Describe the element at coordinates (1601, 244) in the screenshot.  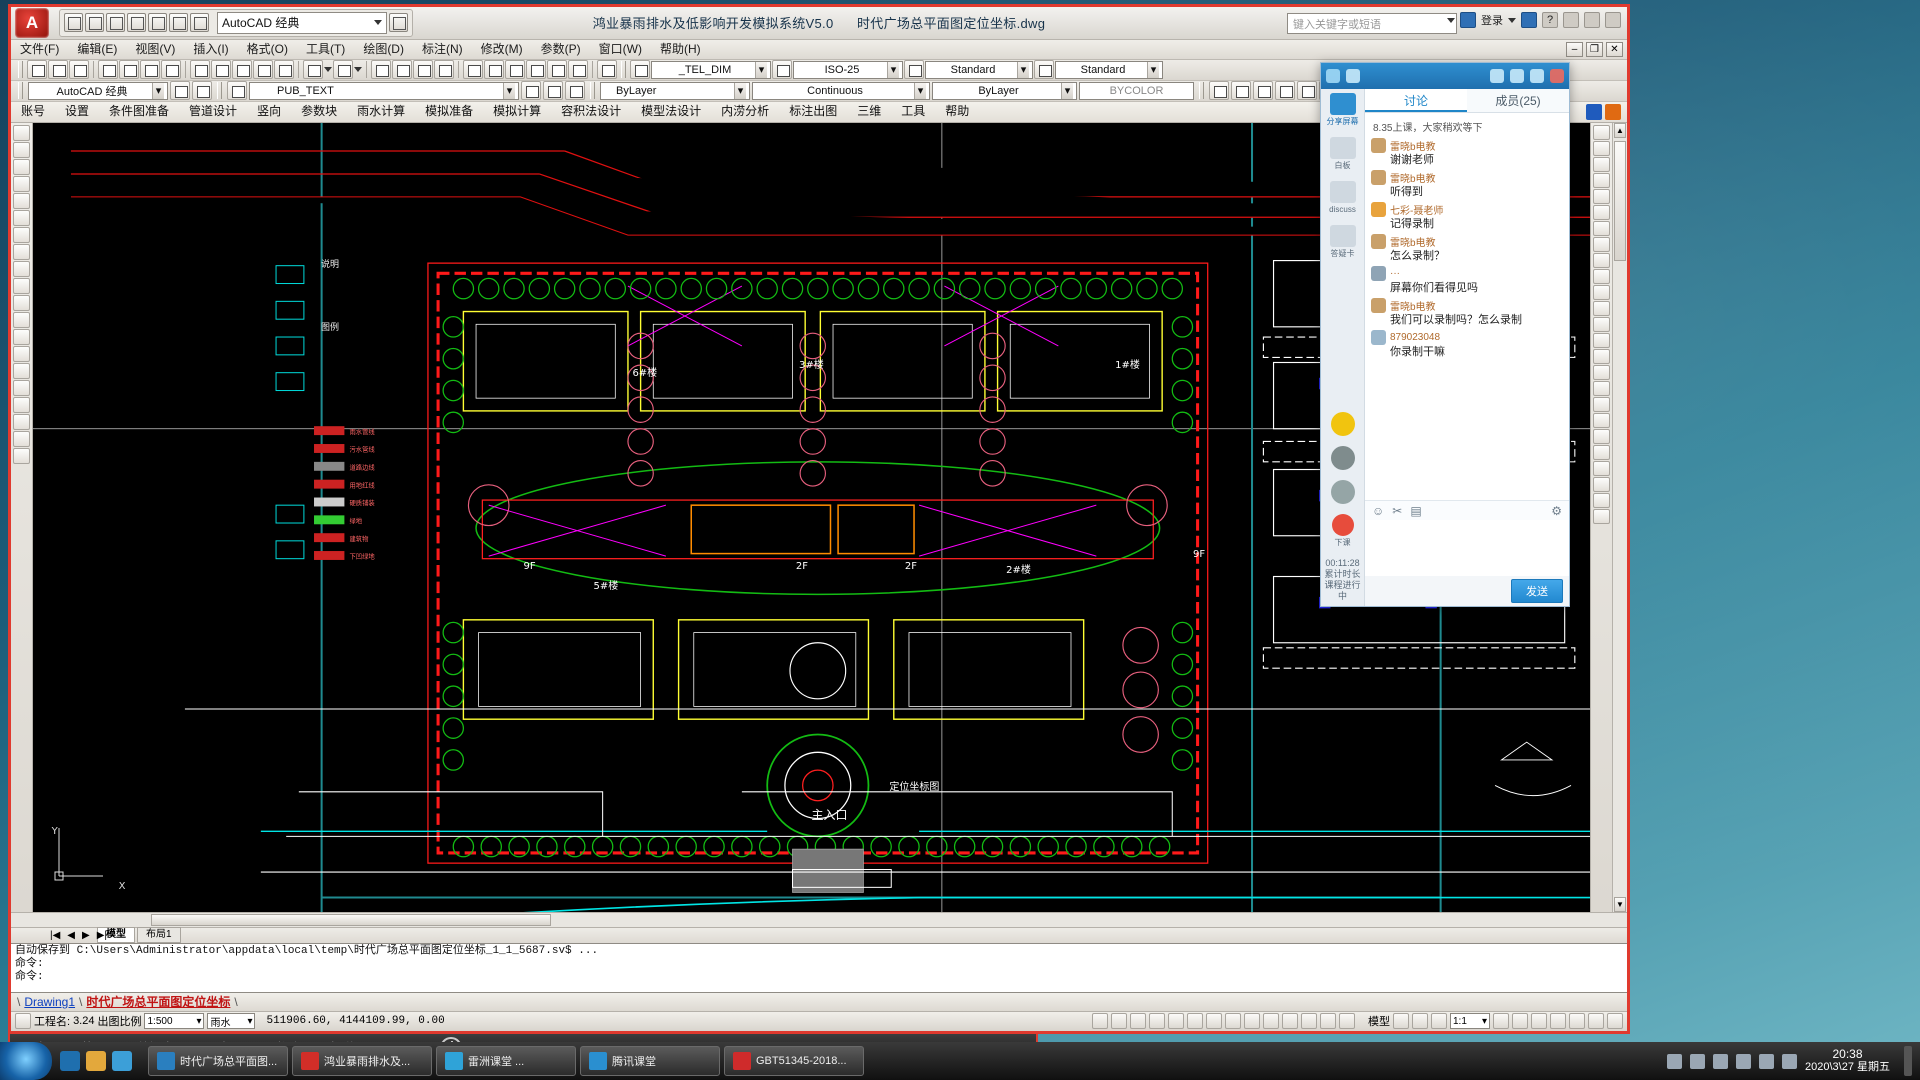
I see `scale-icon` at that location.